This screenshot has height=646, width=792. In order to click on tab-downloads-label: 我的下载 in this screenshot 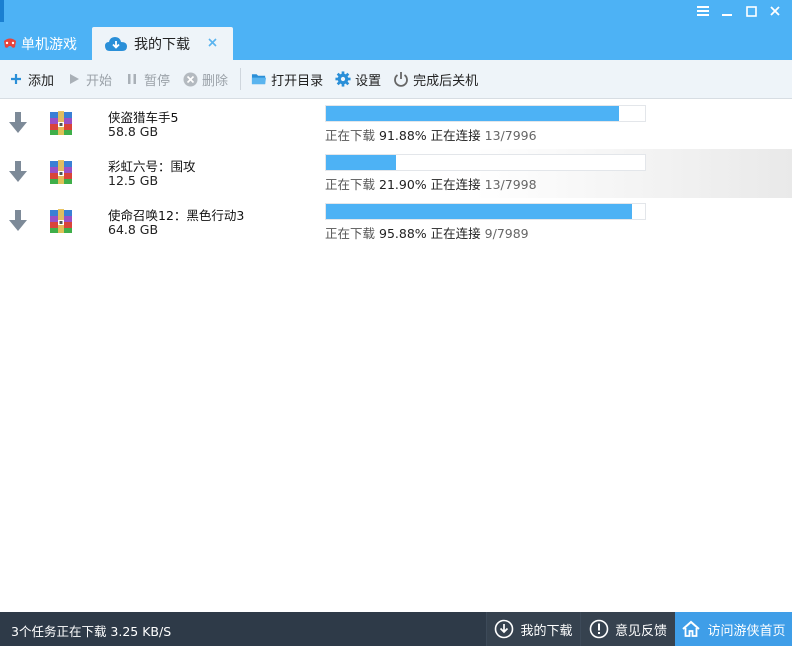, I will do `click(162, 44)`.